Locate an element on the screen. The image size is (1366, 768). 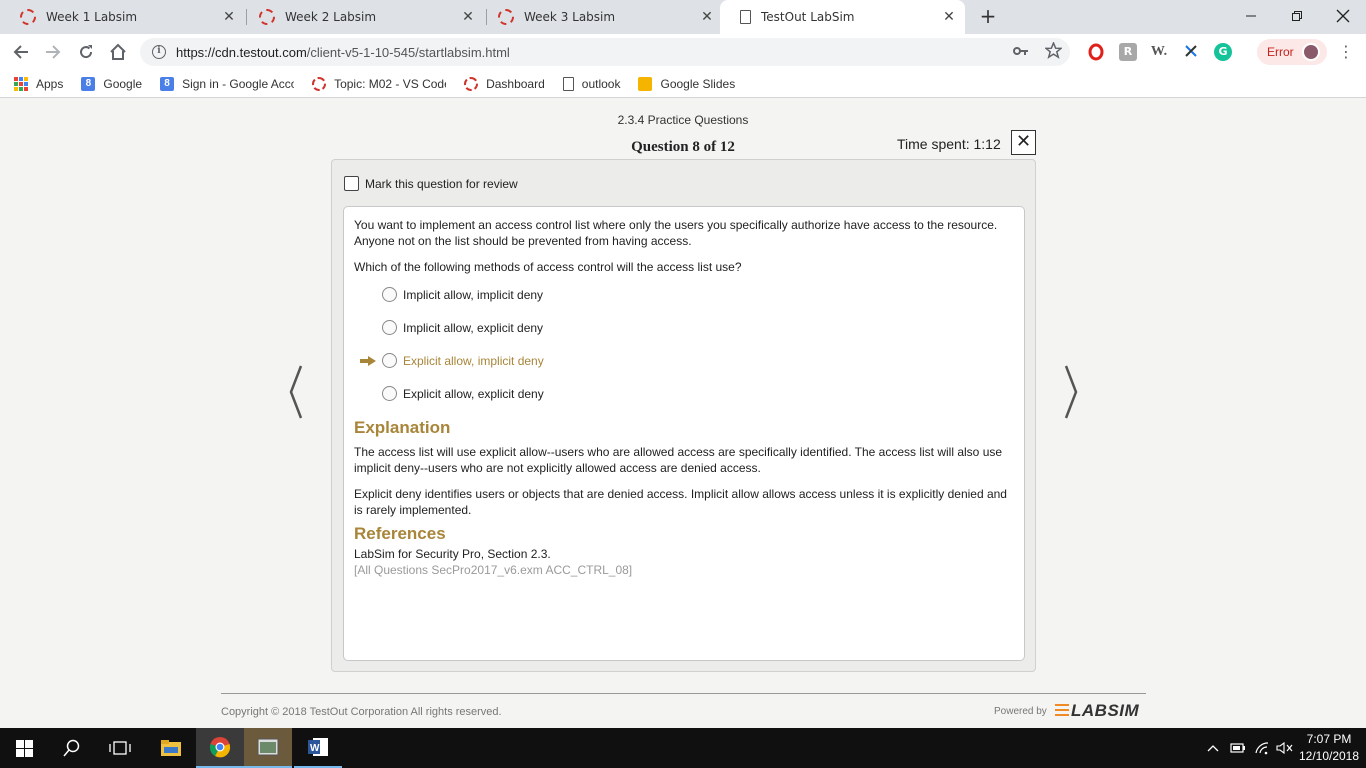
bookmark-label: Topic: M02 - VS Code is located at coordinates (390, 83).